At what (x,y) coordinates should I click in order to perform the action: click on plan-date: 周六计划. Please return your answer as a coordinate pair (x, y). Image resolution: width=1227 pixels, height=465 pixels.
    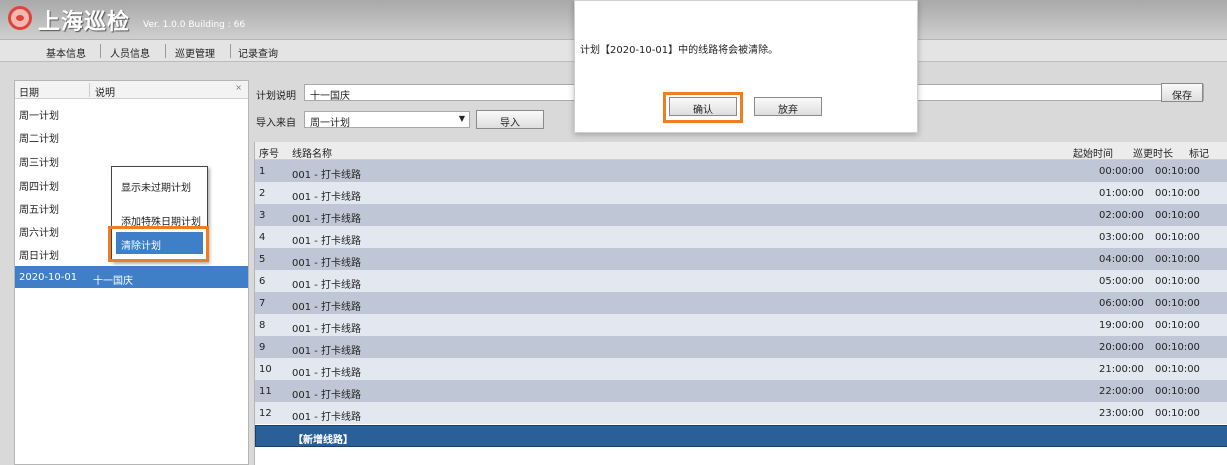
    Looking at the image, I should click on (39, 233).